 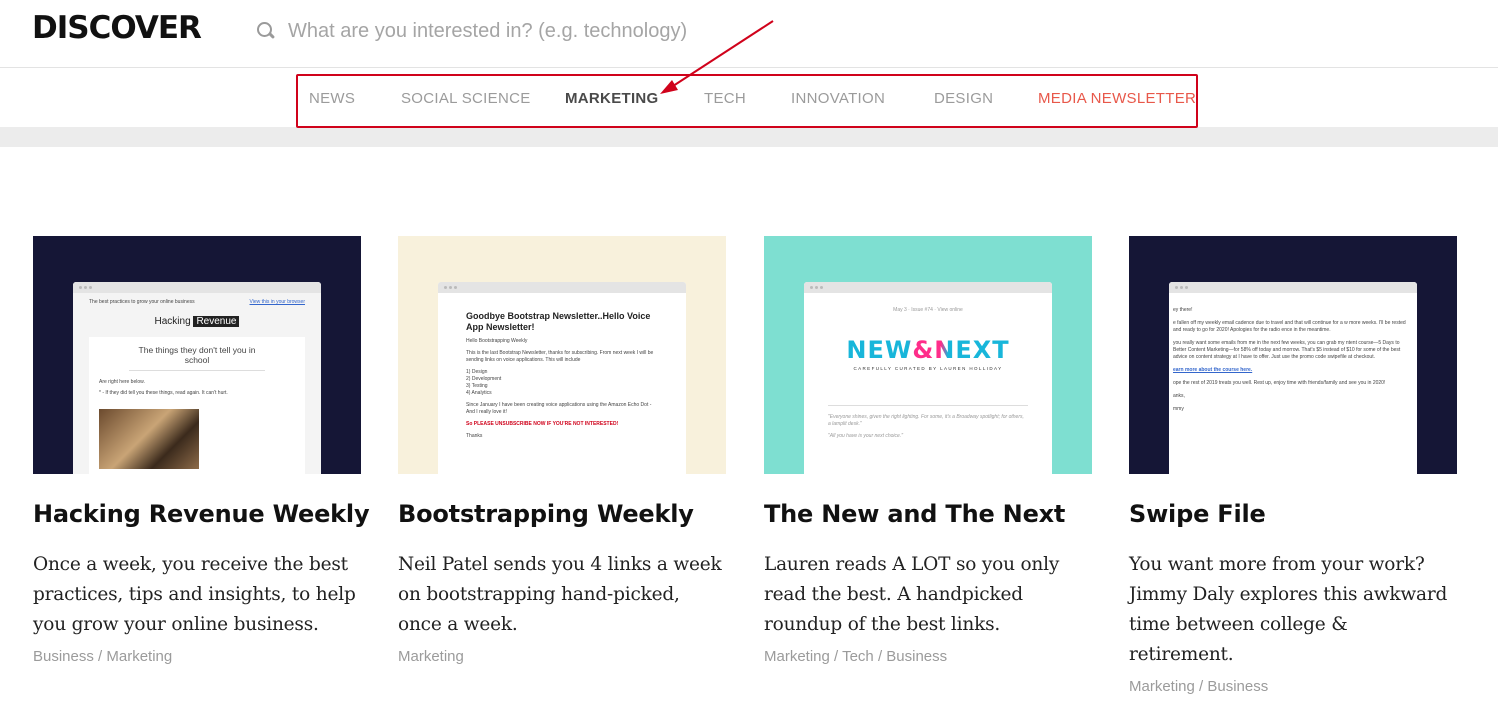 What do you see at coordinates (1179, 396) in the screenshot?
I see `preview-text: anks,` at bounding box center [1179, 396].